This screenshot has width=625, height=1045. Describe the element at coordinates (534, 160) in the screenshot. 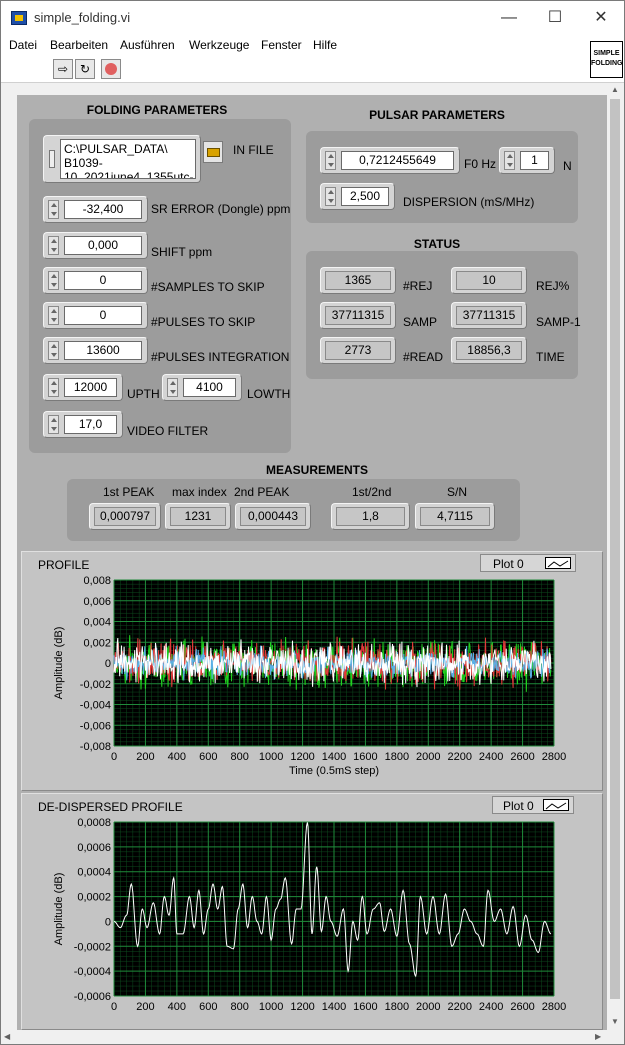

I see `n-value: 1` at that location.